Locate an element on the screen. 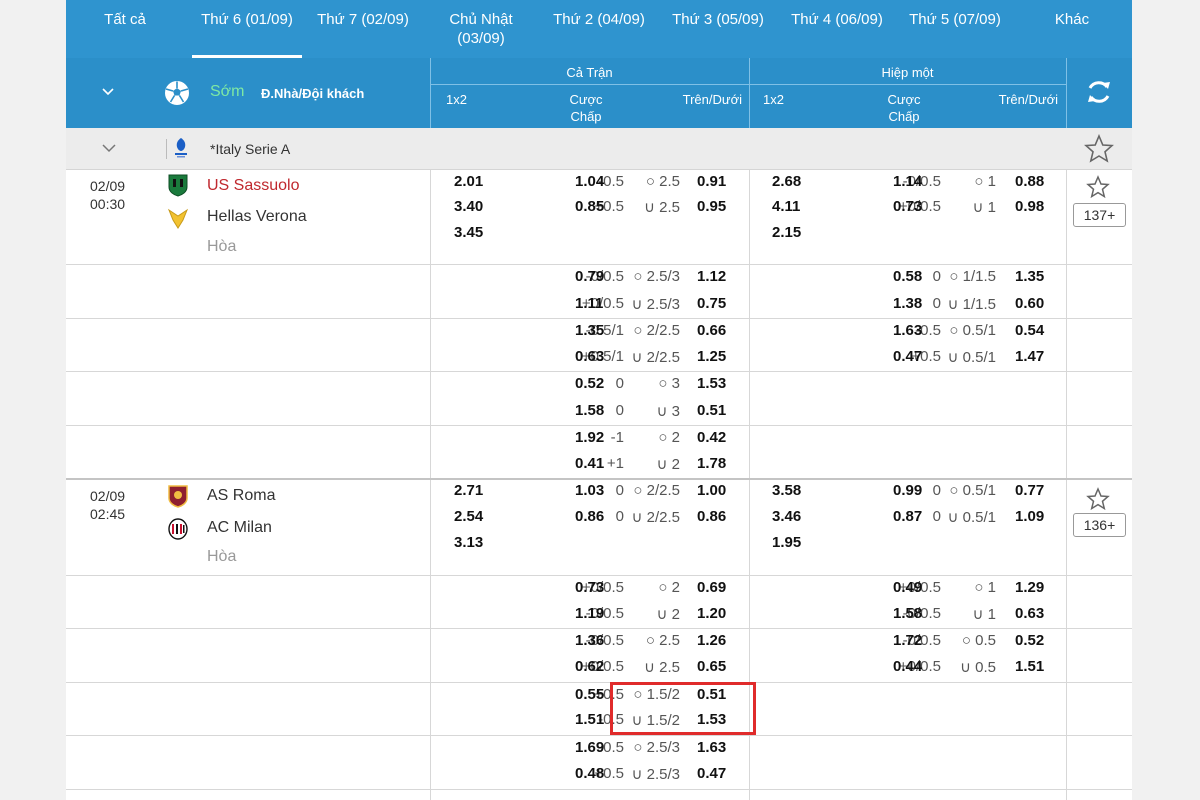  handicap-odds-h1: 0.58 is located at coordinates (907, 276).